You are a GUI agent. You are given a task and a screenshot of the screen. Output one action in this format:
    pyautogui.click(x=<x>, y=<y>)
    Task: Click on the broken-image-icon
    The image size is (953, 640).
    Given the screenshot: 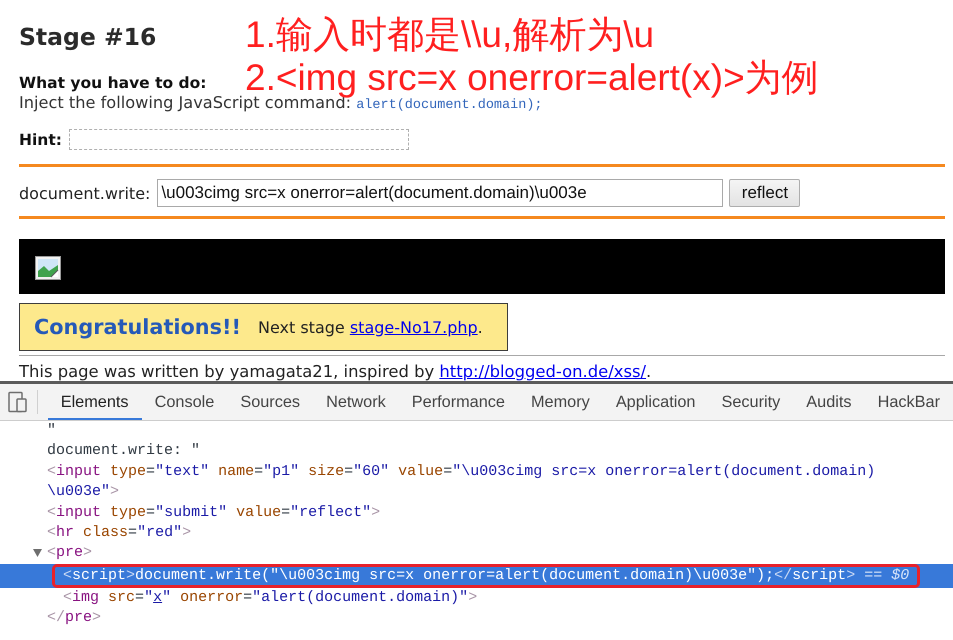 What is the action you would take?
    pyautogui.click(x=48, y=268)
    